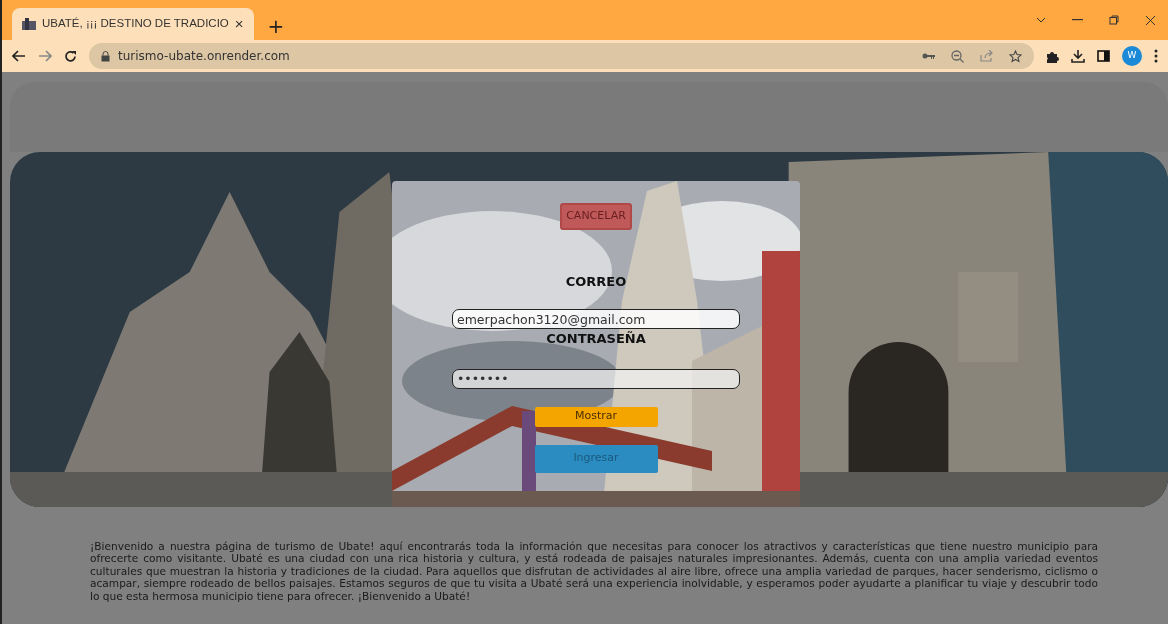 This screenshot has width=1168, height=624. What do you see at coordinates (1103, 56) in the screenshot?
I see `side-panel-icon` at bounding box center [1103, 56].